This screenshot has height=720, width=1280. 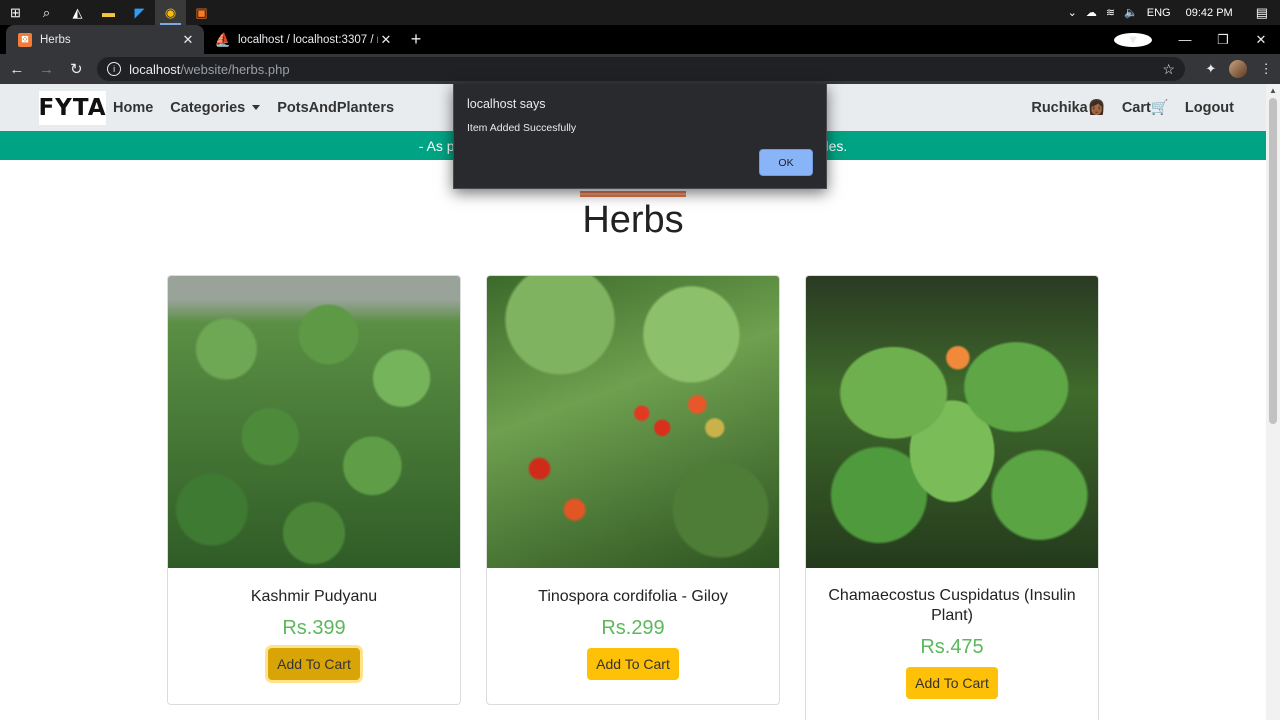 What do you see at coordinates (256, 107) in the screenshot?
I see `caret-down-icon` at bounding box center [256, 107].